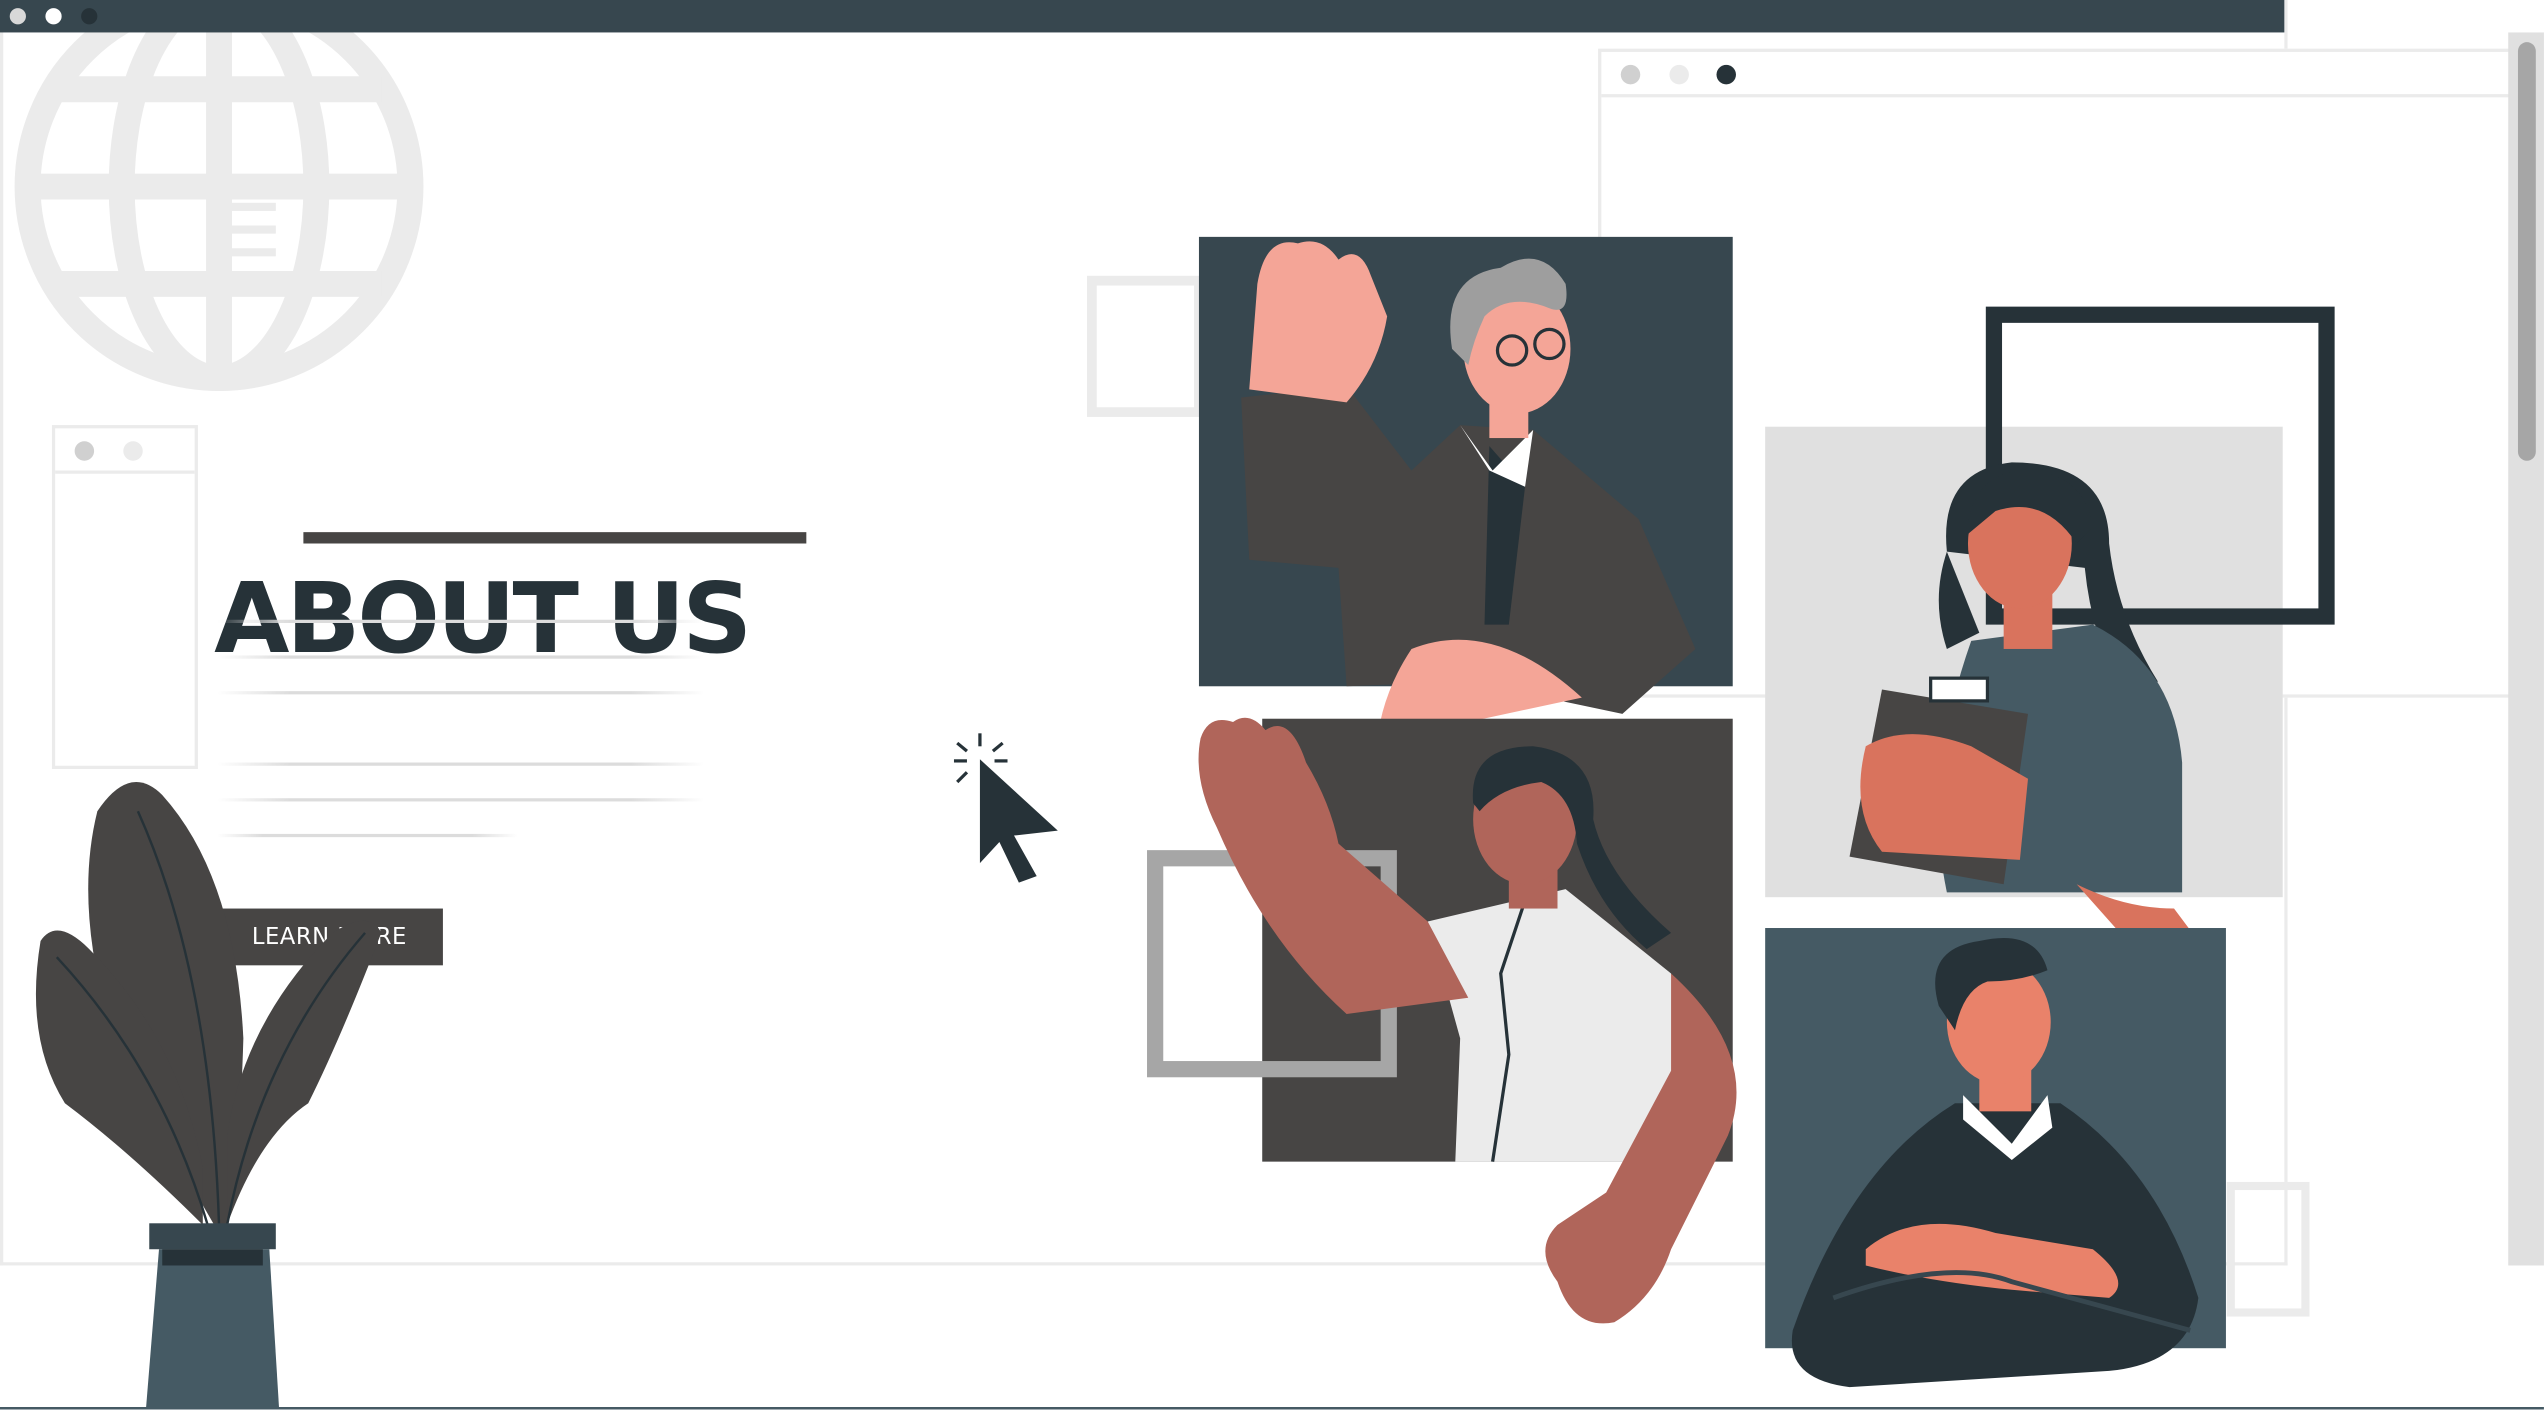 The image size is (2544, 1428). What do you see at coordinates (208, 1095) in the screenshot?
I see `plant-icon` at bounding box center [208, 1095].